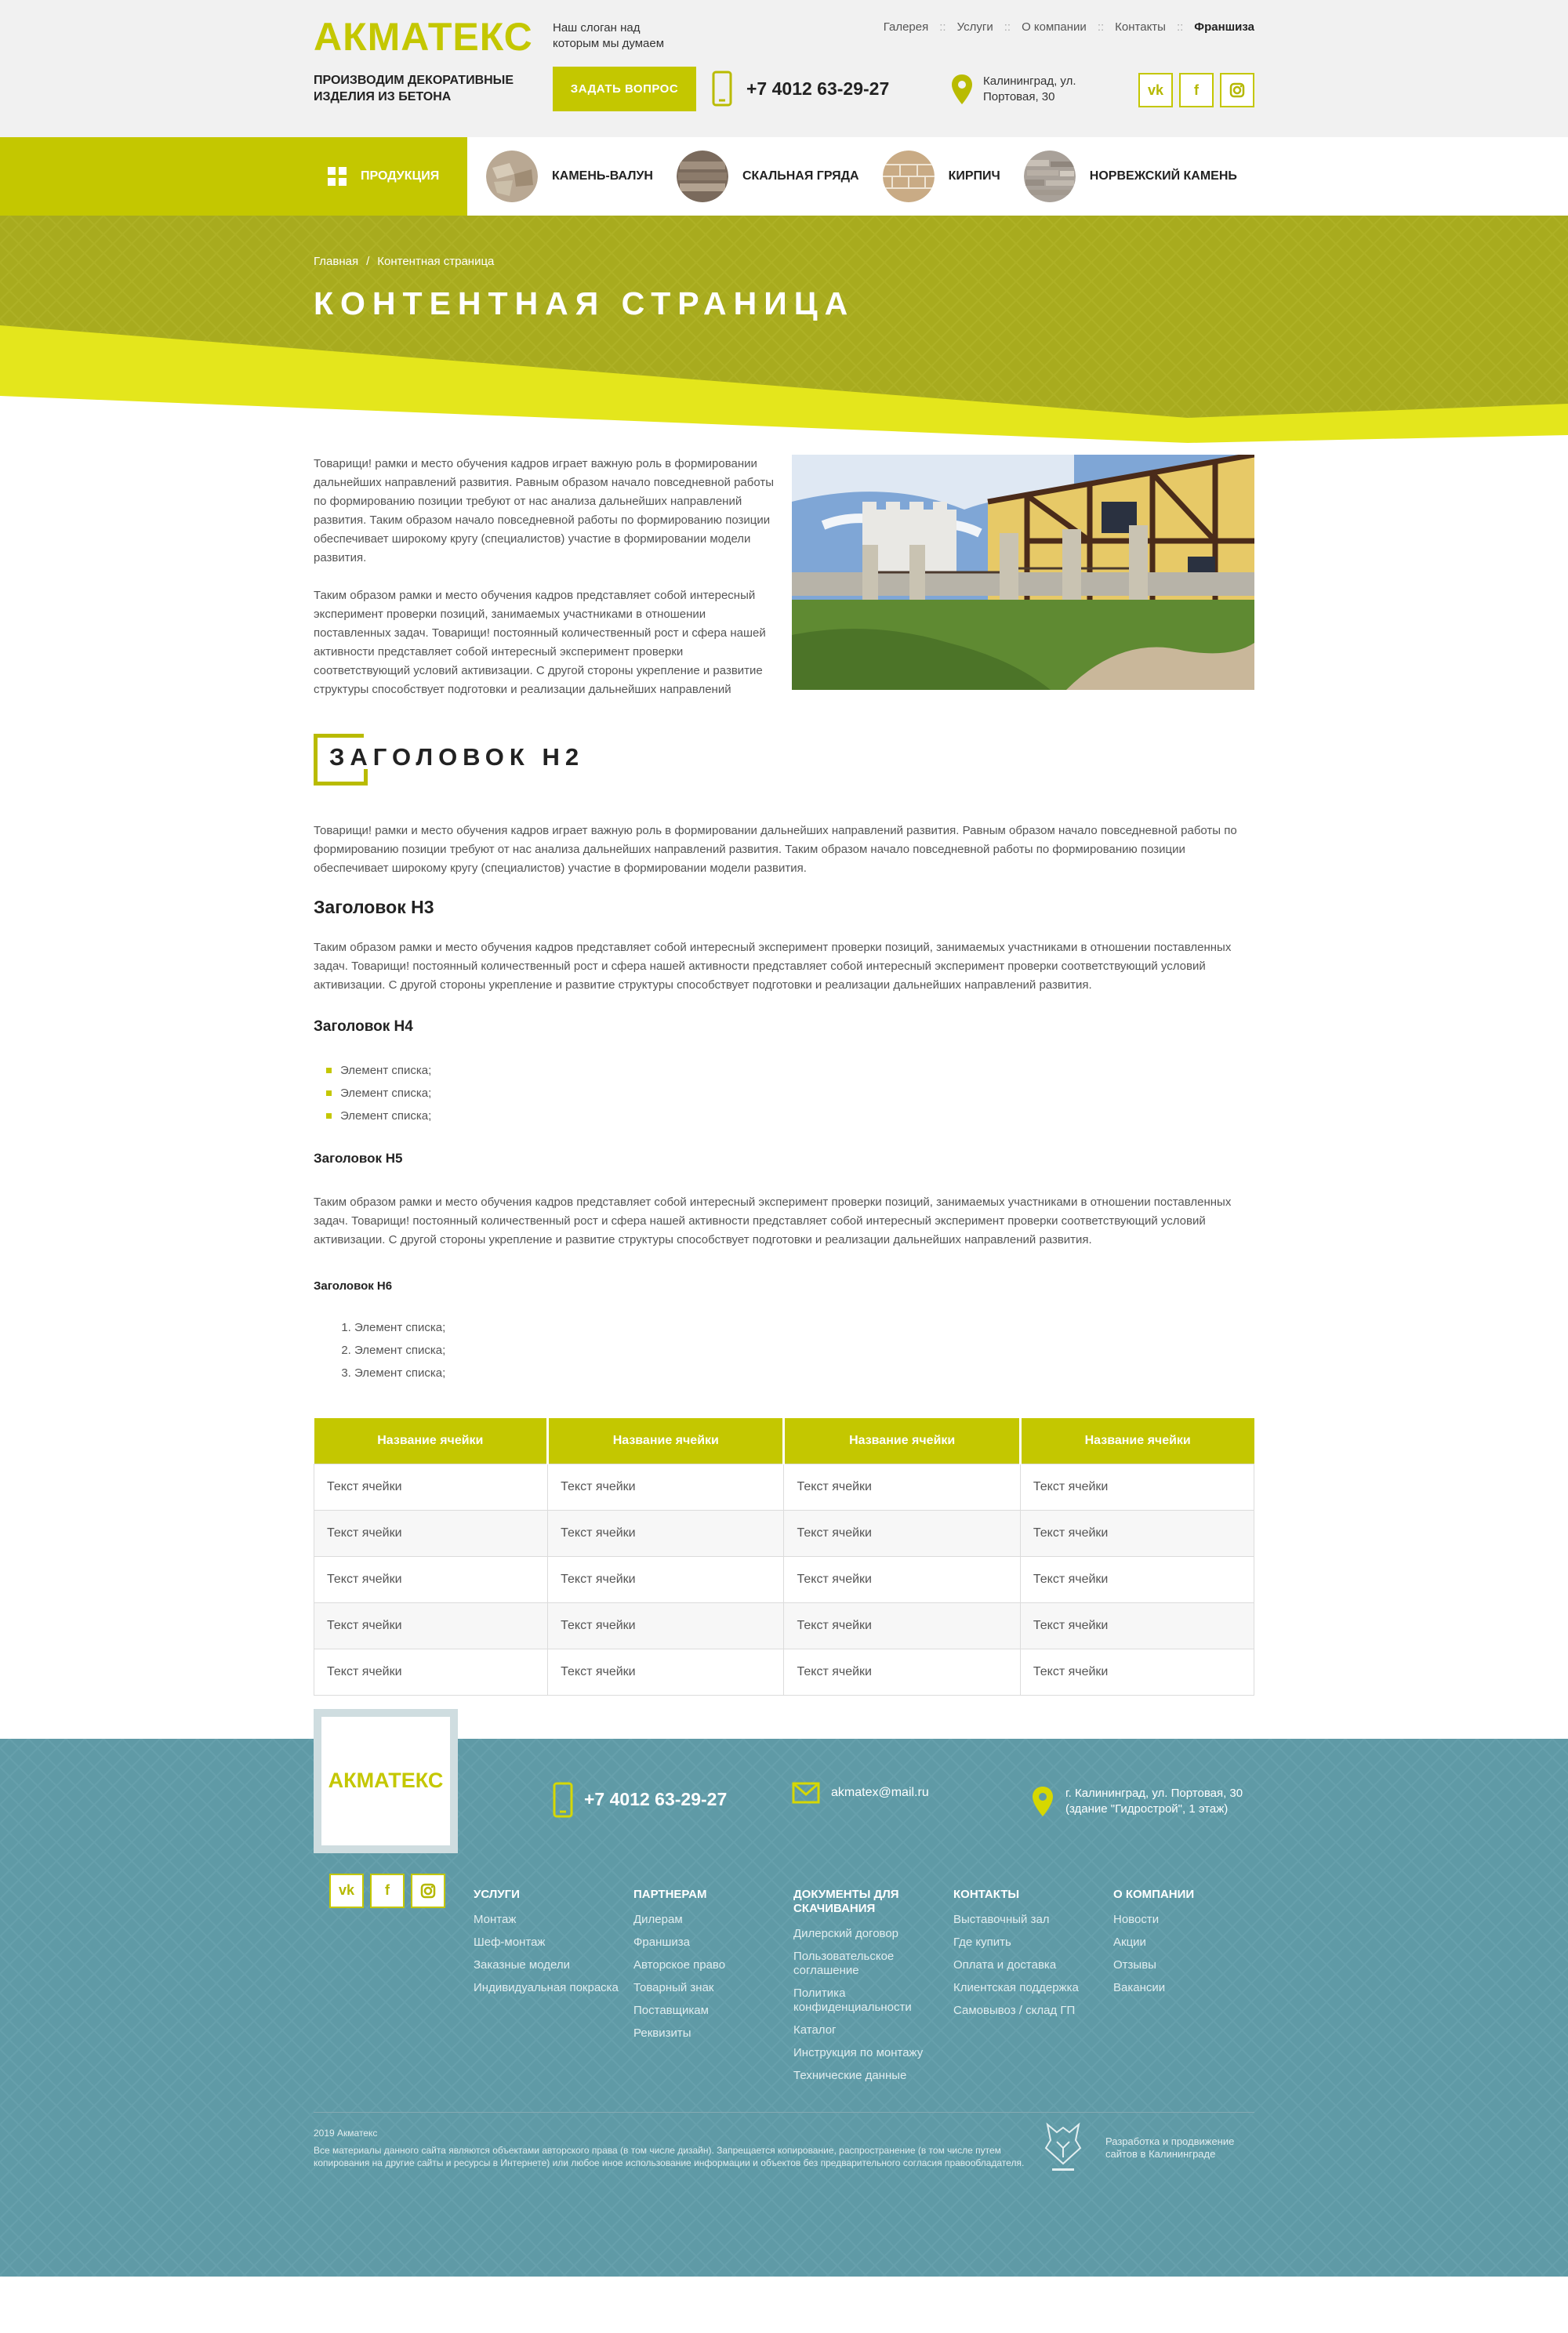 This screenshot has height=2333, width=1568. What do you see at coordinates (553, 1943) in the screenshot?
I see `footer-link: Шеф-монтаж` at bounding box center [553, 1943].